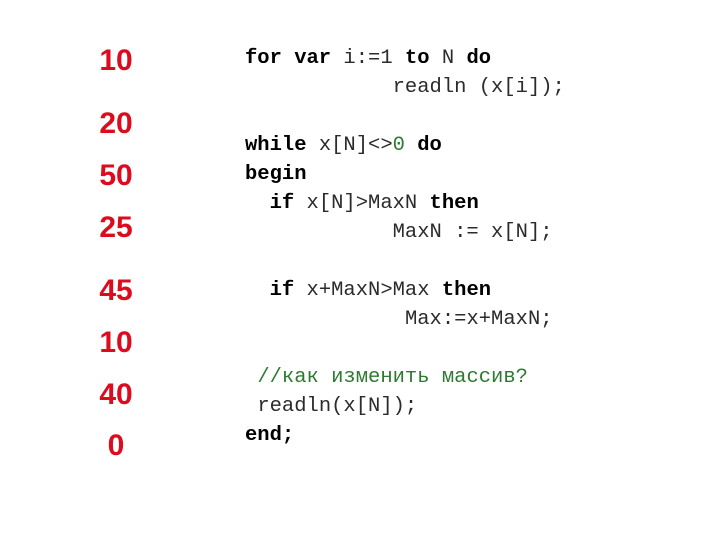 The height and width of the screenshot is (540, 720). Describe the element at coordinates (478, 87) in the screenshot. I see `code-token-plain: readln (x[i]);` at that location.